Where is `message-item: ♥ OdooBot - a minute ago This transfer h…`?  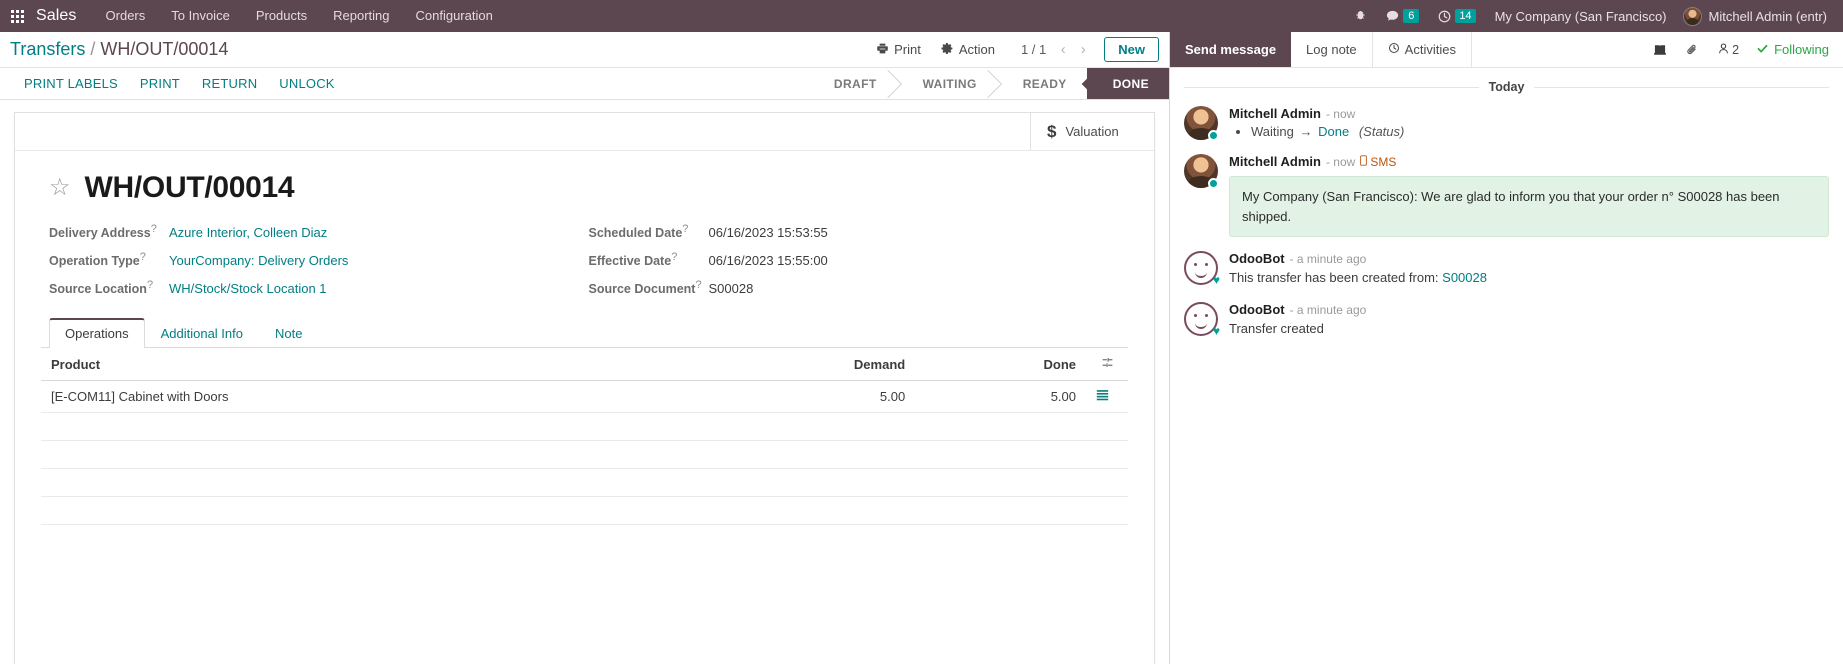
message-item: ♥ OdooBot - a minute ago This transfer h… is located at coordinates (1506, 269).